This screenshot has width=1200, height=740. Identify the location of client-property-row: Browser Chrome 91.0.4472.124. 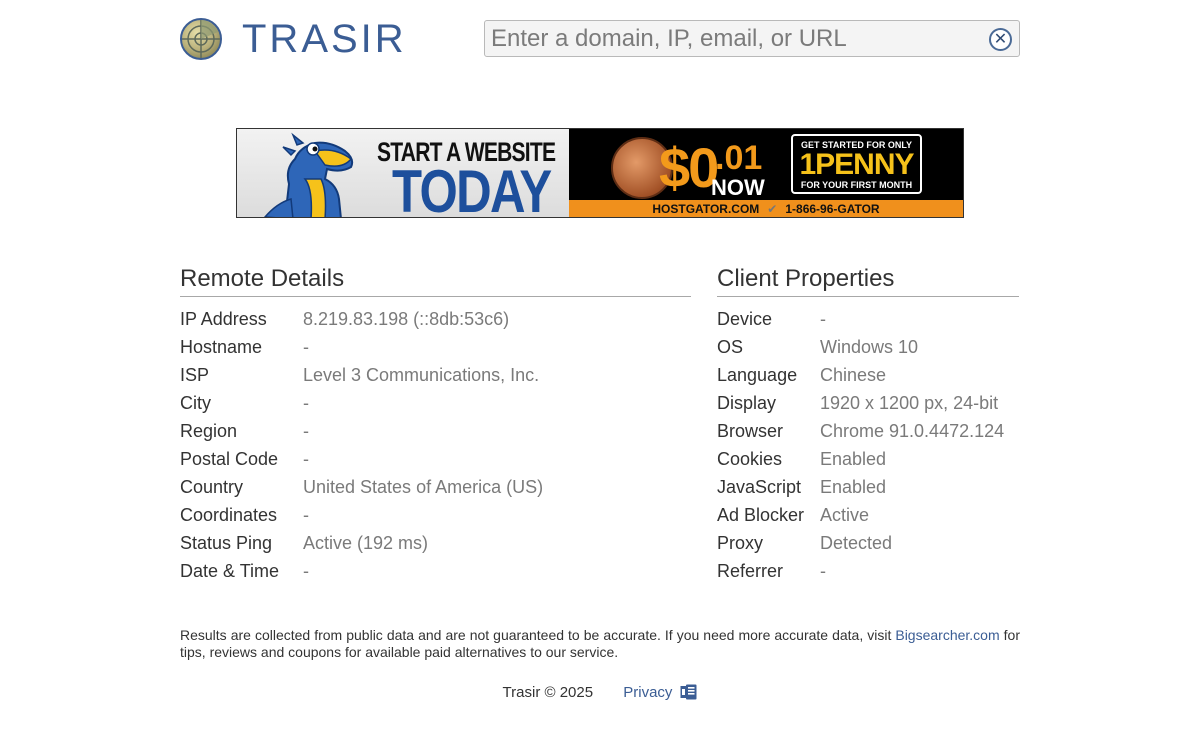
(868, 431).